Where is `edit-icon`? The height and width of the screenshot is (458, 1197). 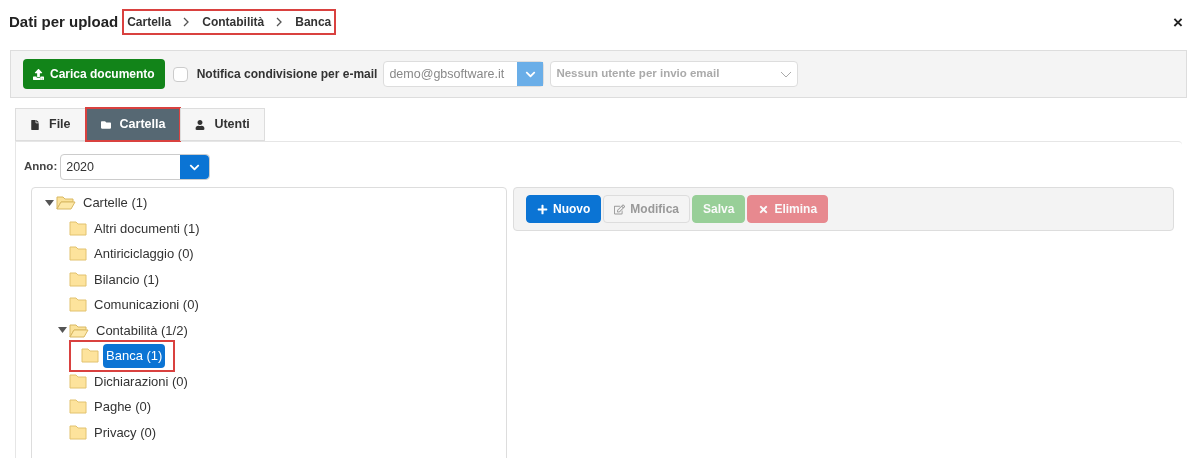
edit-icon is located at coordinates (620, 209).